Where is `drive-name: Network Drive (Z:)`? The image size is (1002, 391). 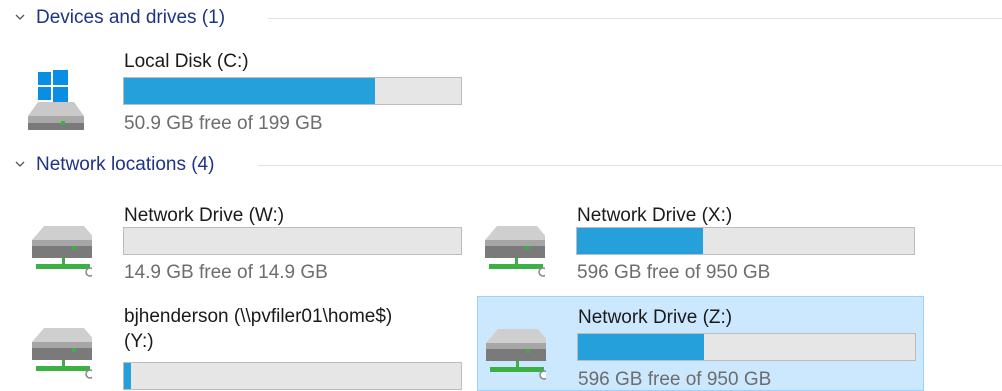
drive-name: Network Drive (Z:) is located at coordinates (655, 317).